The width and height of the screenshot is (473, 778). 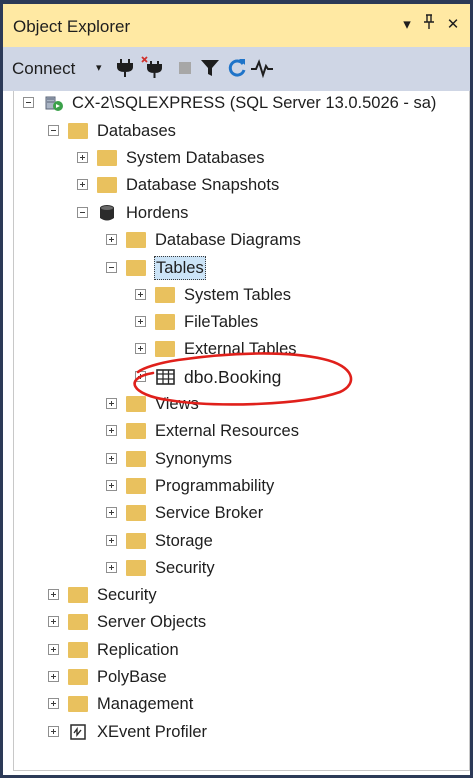 I want to click on tree-node-external-resources: External Resources, so click(x=202, y=430).